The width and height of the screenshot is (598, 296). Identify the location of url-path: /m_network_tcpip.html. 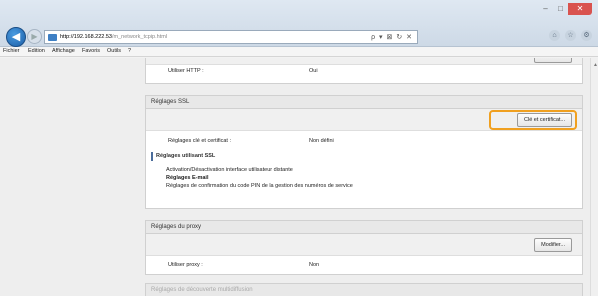
(140, 37).